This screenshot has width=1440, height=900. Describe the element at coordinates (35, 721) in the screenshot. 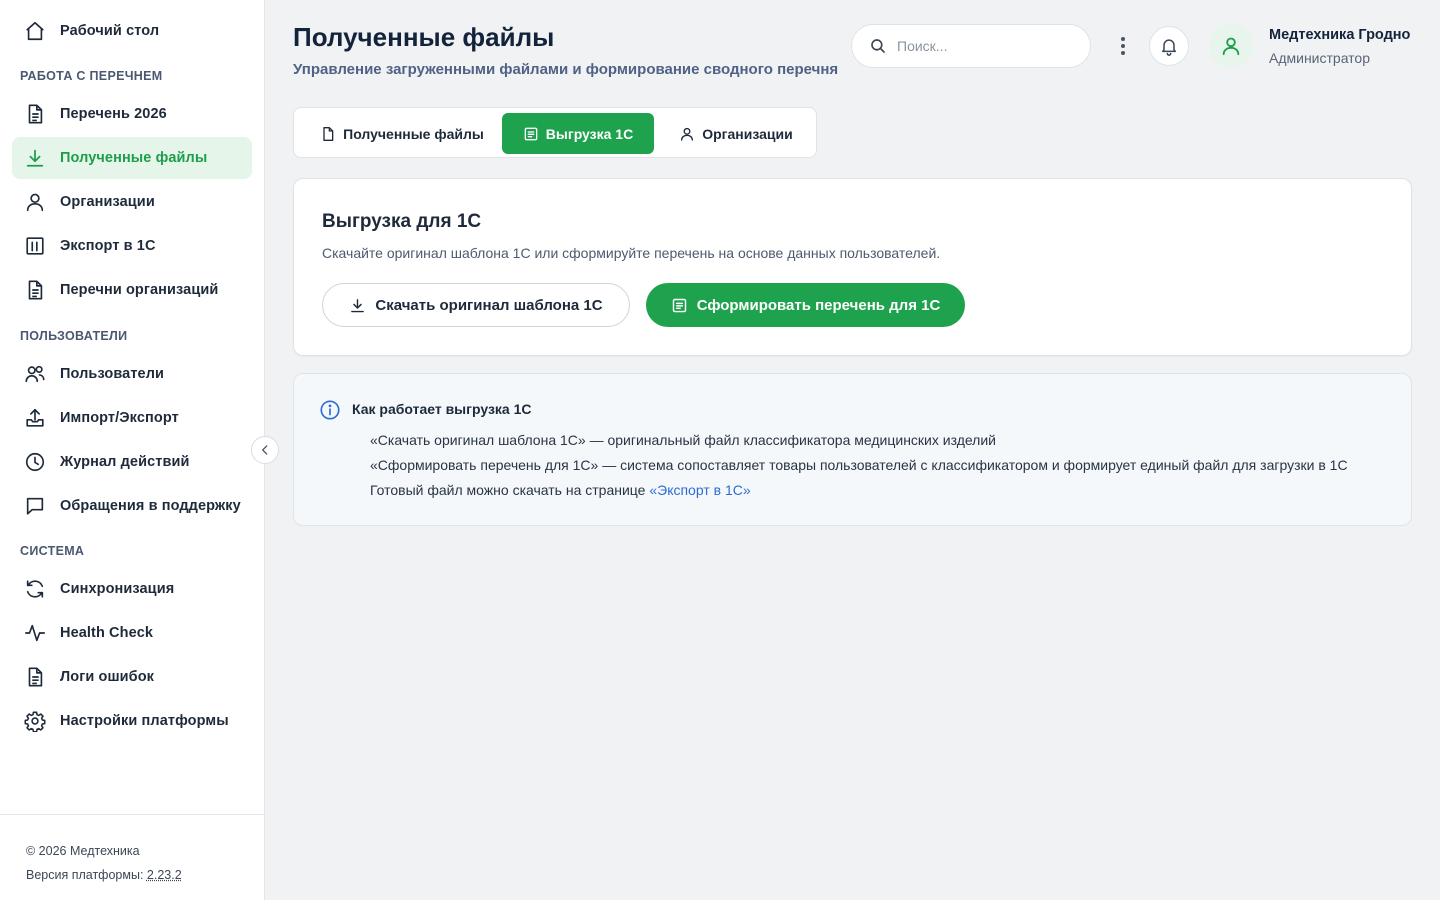

I see `gear-icon` at that location.